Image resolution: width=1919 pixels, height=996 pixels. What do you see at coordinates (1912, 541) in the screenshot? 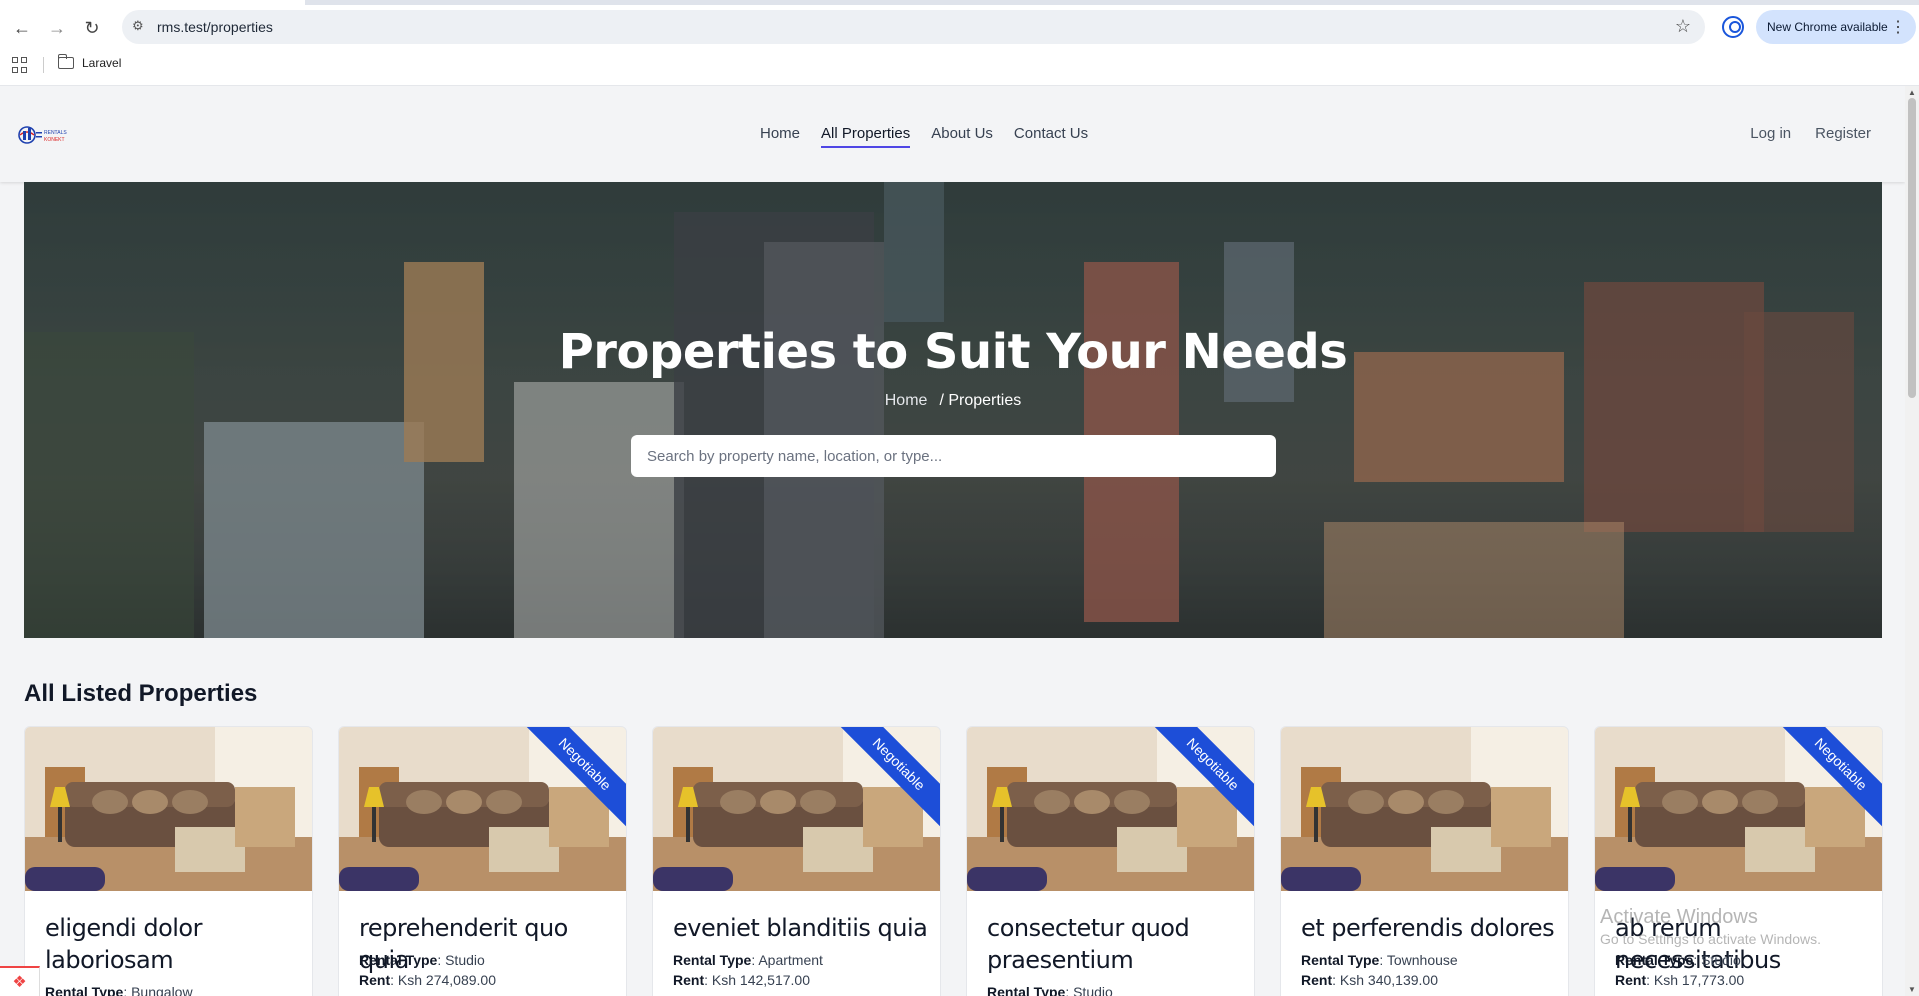
I see `page-scrollbar: ▲ ▼` at bounding box center [1912, 541].